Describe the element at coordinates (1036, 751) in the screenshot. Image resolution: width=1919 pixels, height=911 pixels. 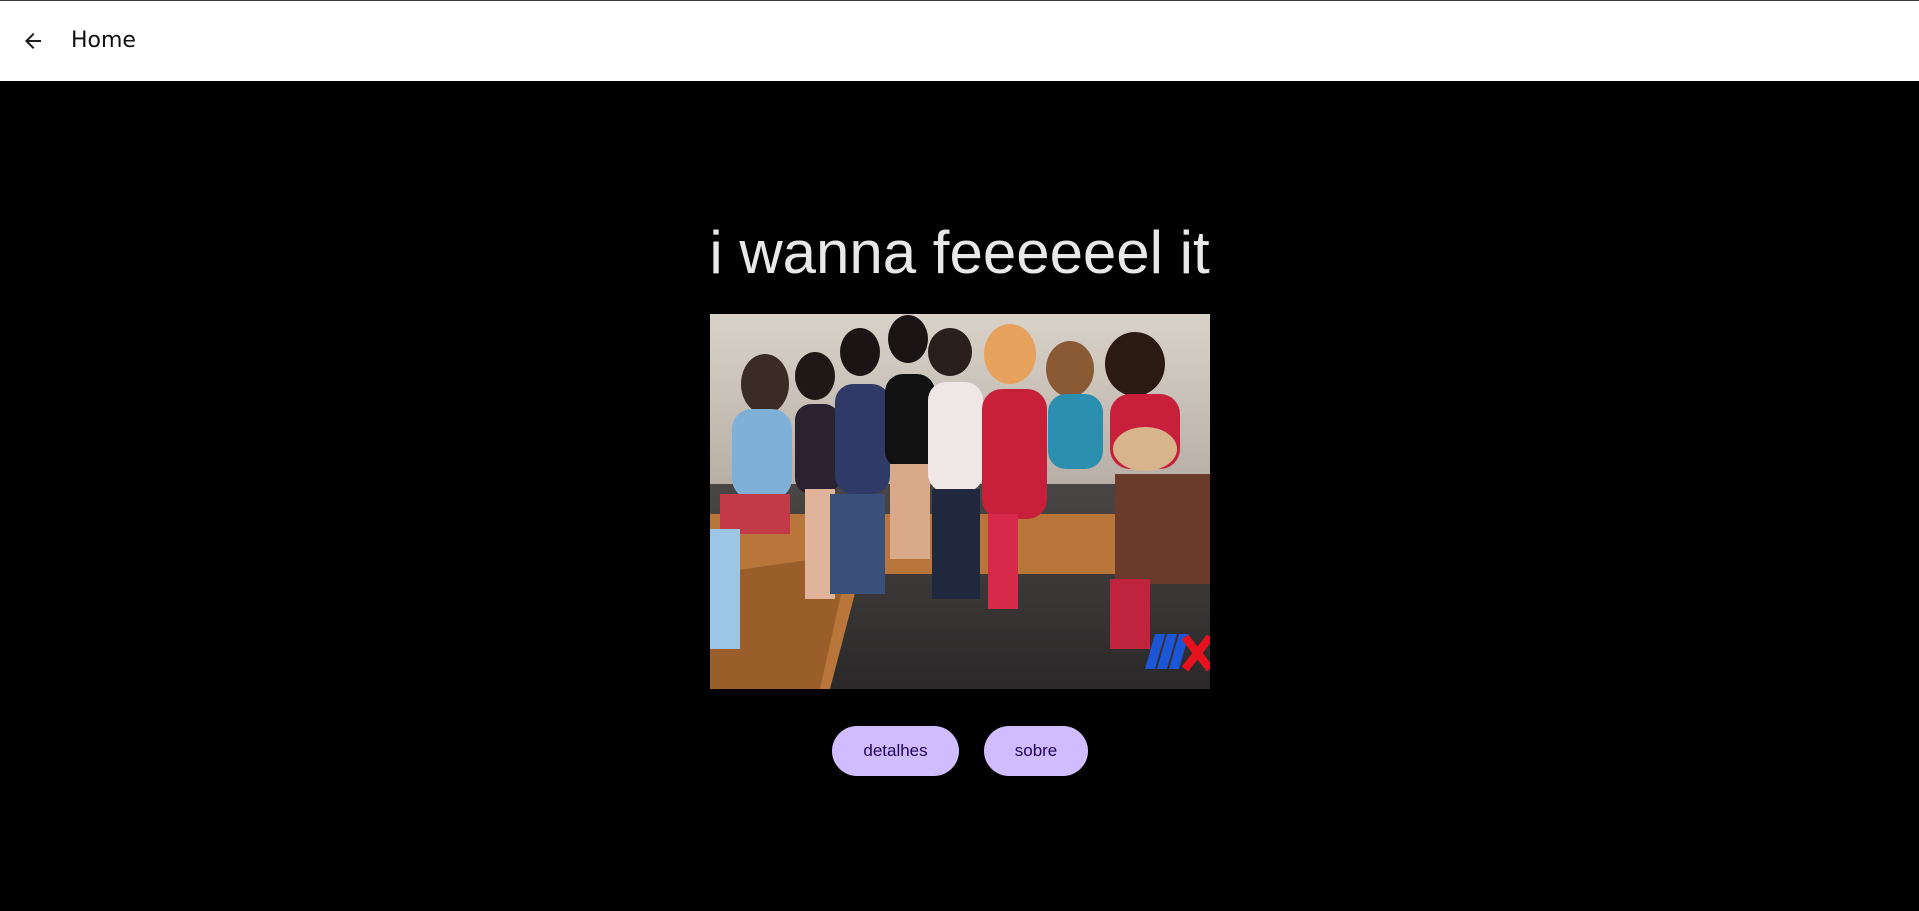
I see `sobre-button: sobre` at that location.